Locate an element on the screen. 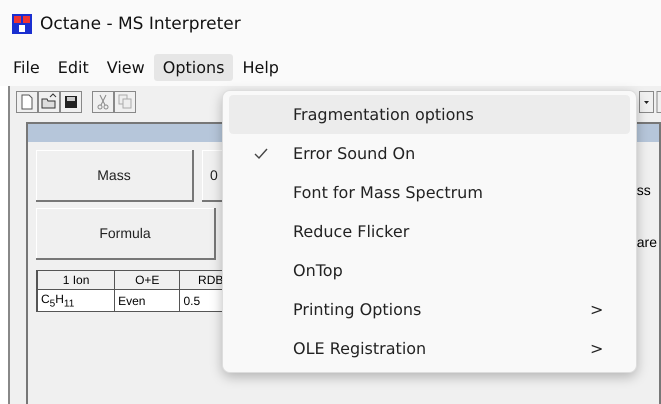  table-cell: Even is located at coordinates (147, 301).